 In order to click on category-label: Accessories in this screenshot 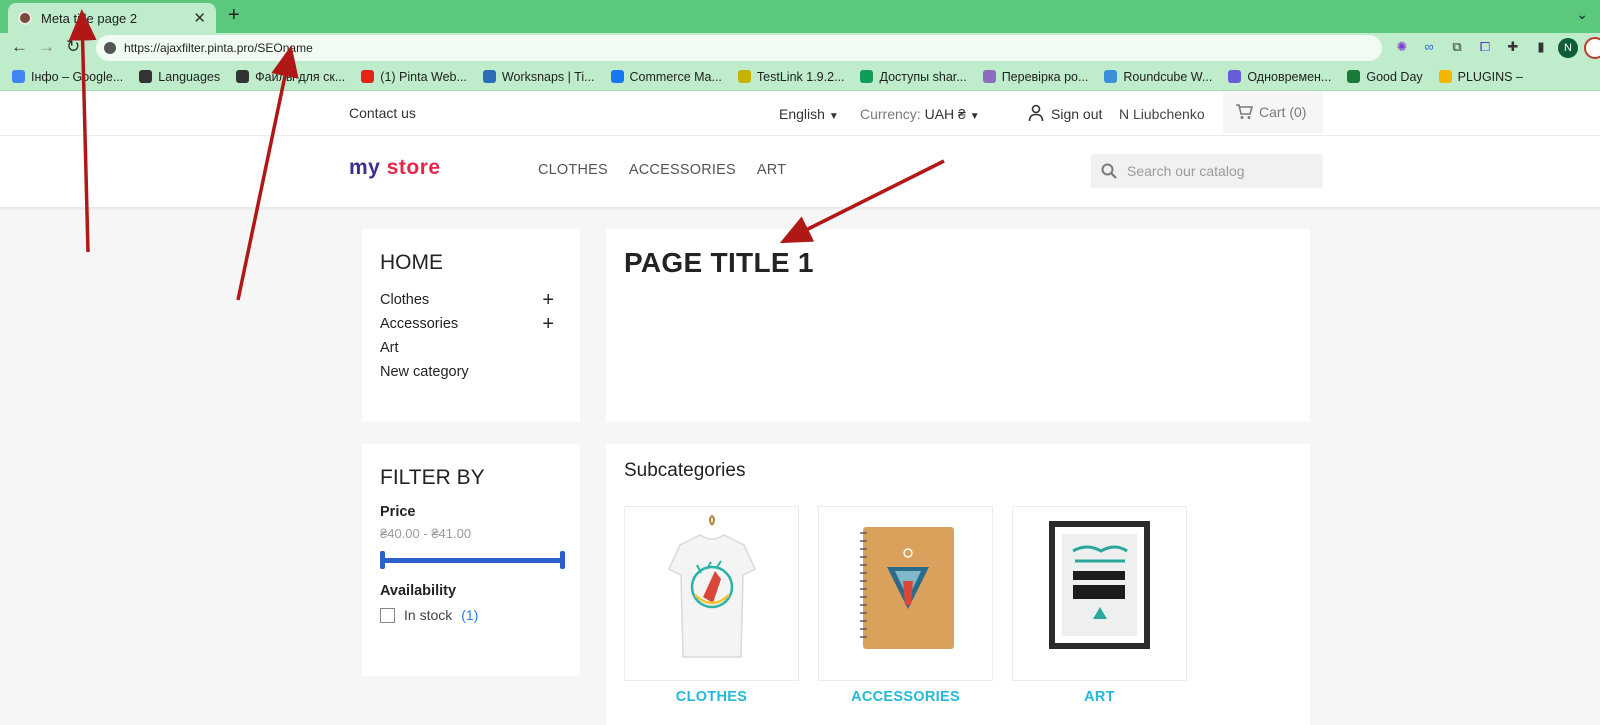, I will do `click(419, 324)`.